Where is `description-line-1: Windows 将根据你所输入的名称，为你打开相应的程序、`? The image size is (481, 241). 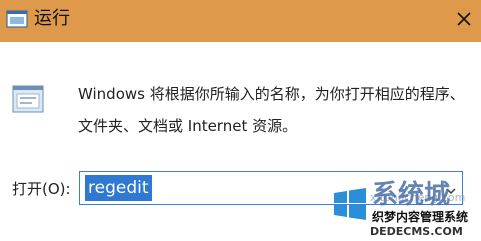
description-line-1: Windows 将根据你所输入的名称，为你打开相应的程序、 is located at coordinates (271, 94).